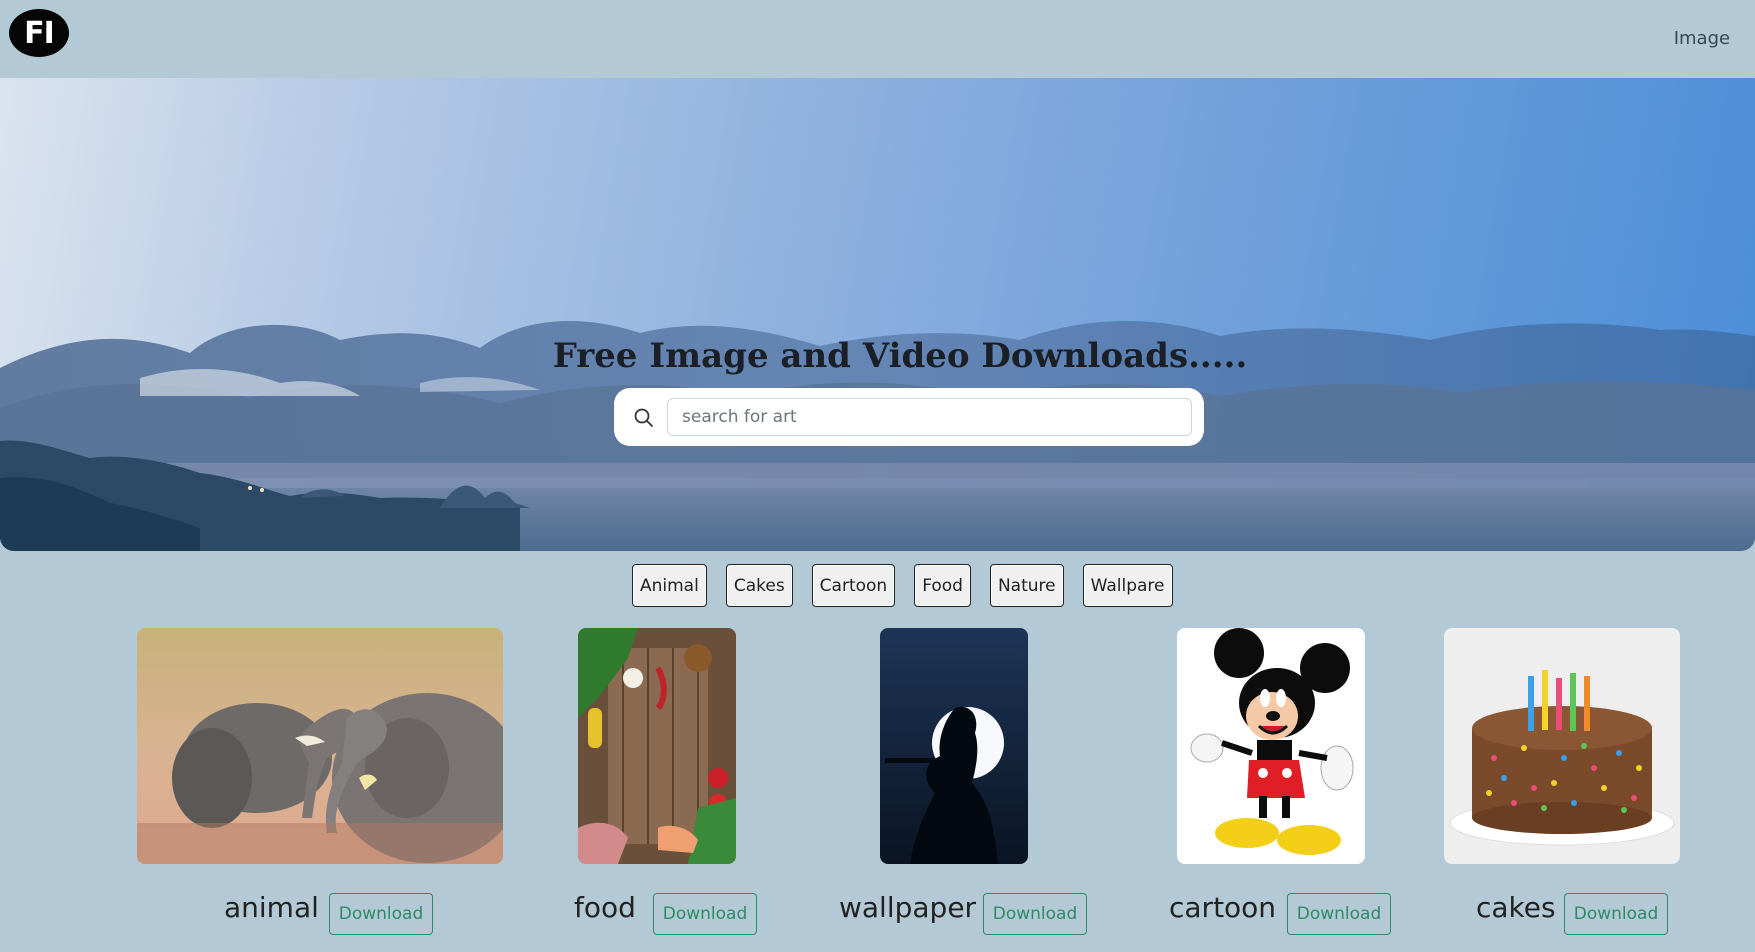  I want to click on download-button-animal: Download, so click(381, 914).